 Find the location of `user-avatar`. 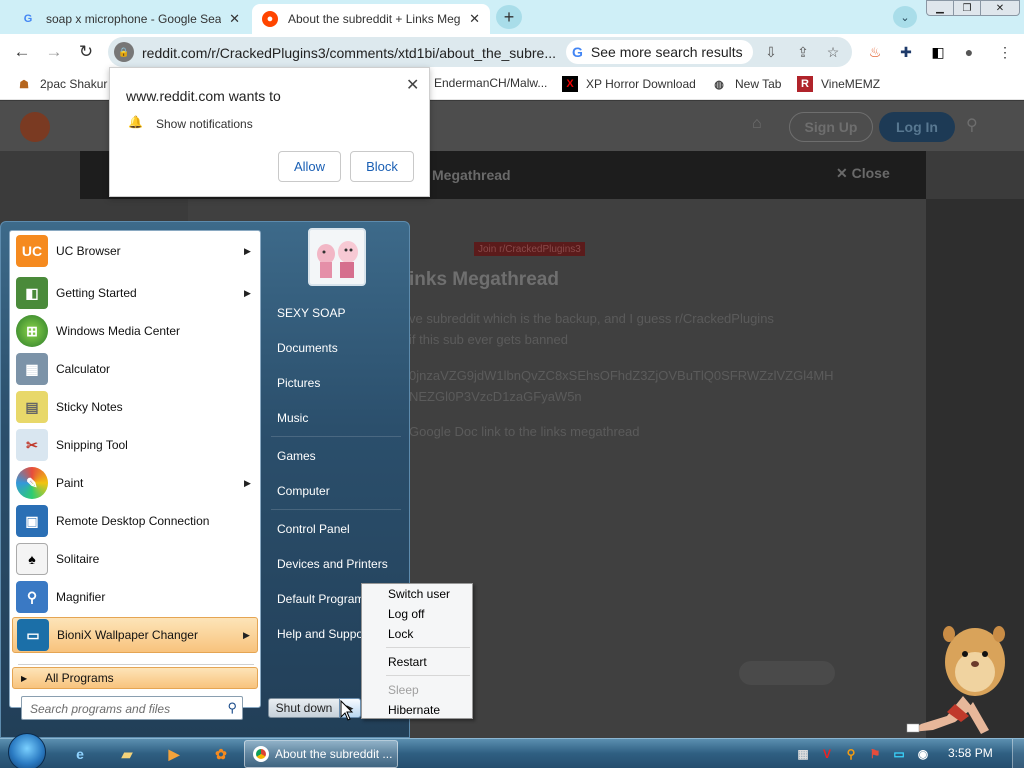

user-avatar is located at coordinates (337, 257).